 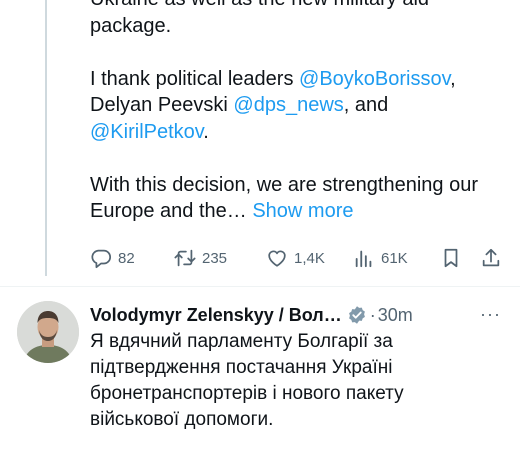 What do you see at coordinates (200, 258) in the screenshot?
I see `repost-button: 235` at bounding box center [200, 258].